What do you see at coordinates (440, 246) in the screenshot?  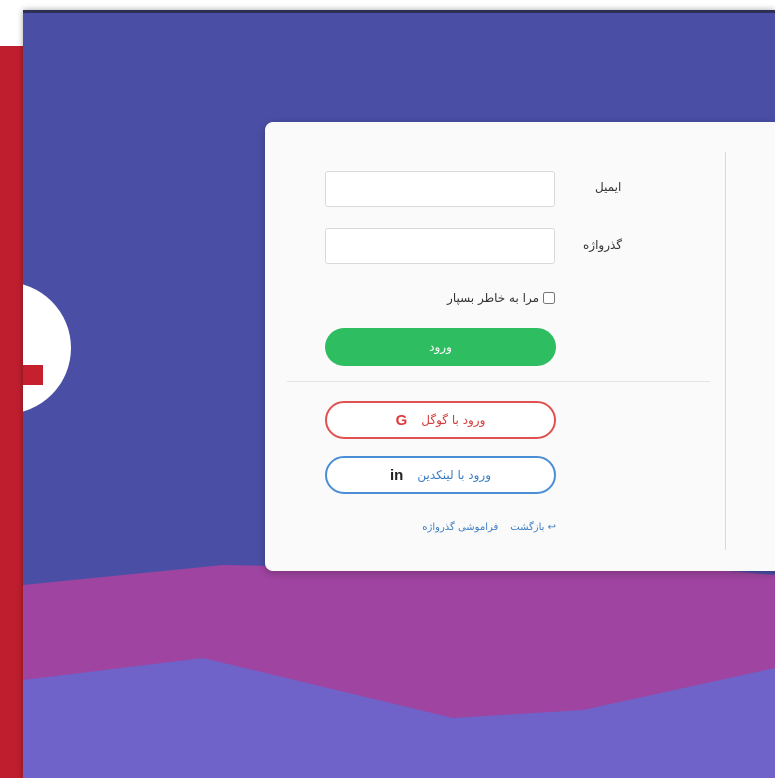 I see `password-input` at bounding box center [440, 246].